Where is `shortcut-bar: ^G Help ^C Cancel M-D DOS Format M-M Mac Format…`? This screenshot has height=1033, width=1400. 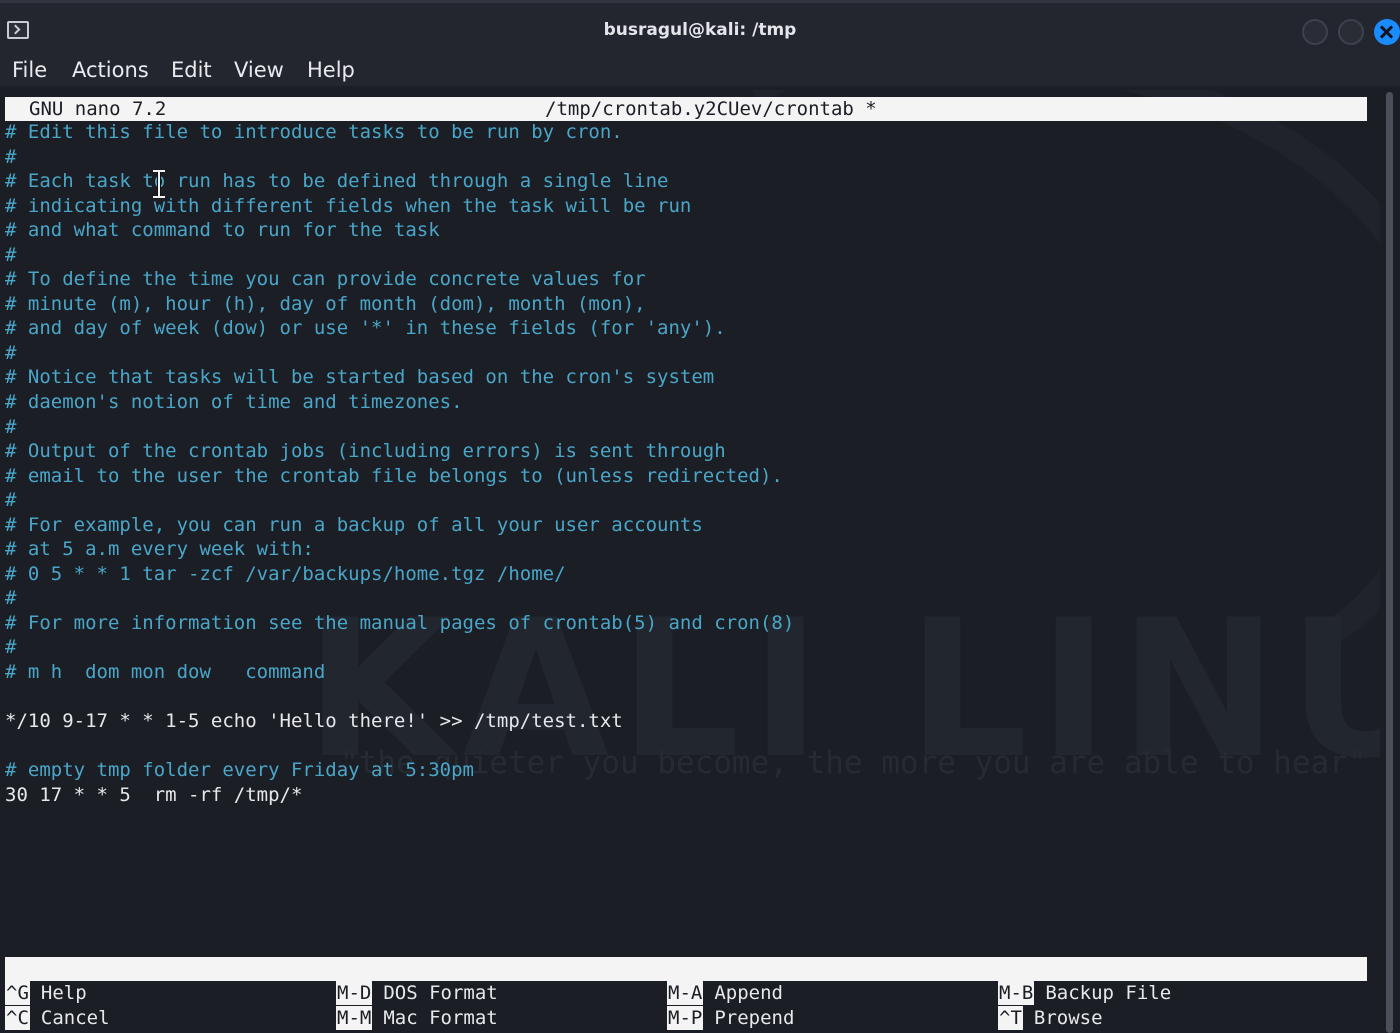 shortcut-bar: ^G Help ^C Cancel M-D DOS Format M-M Mac Format… is located at coordinates (690, 1007).